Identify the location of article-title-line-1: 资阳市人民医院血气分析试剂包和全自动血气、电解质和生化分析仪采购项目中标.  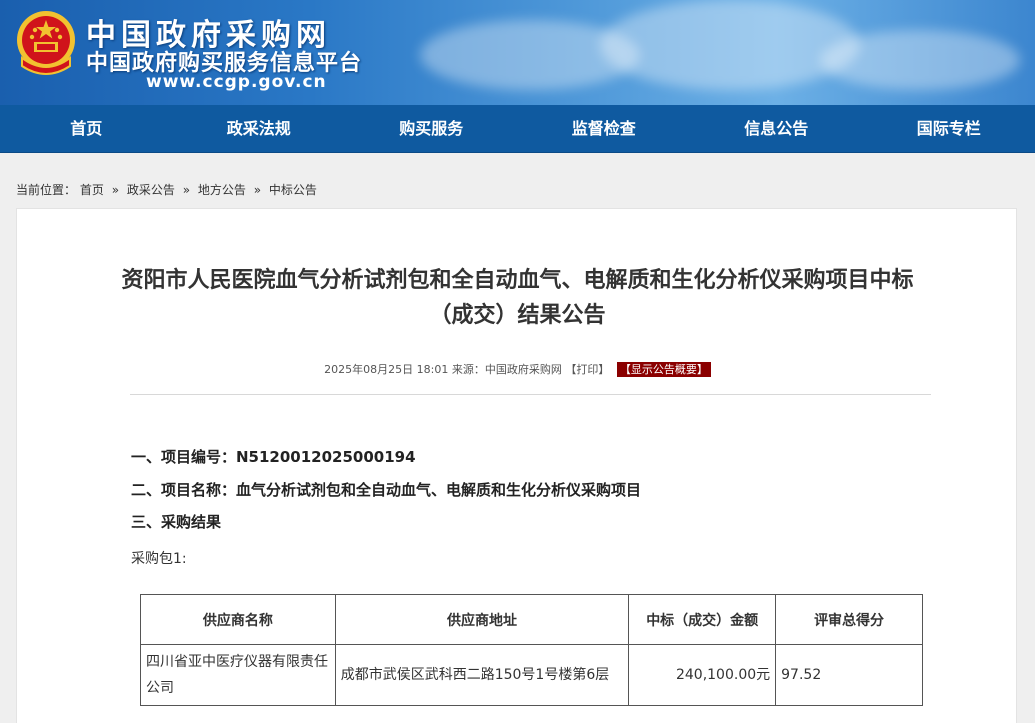
(517, 280).